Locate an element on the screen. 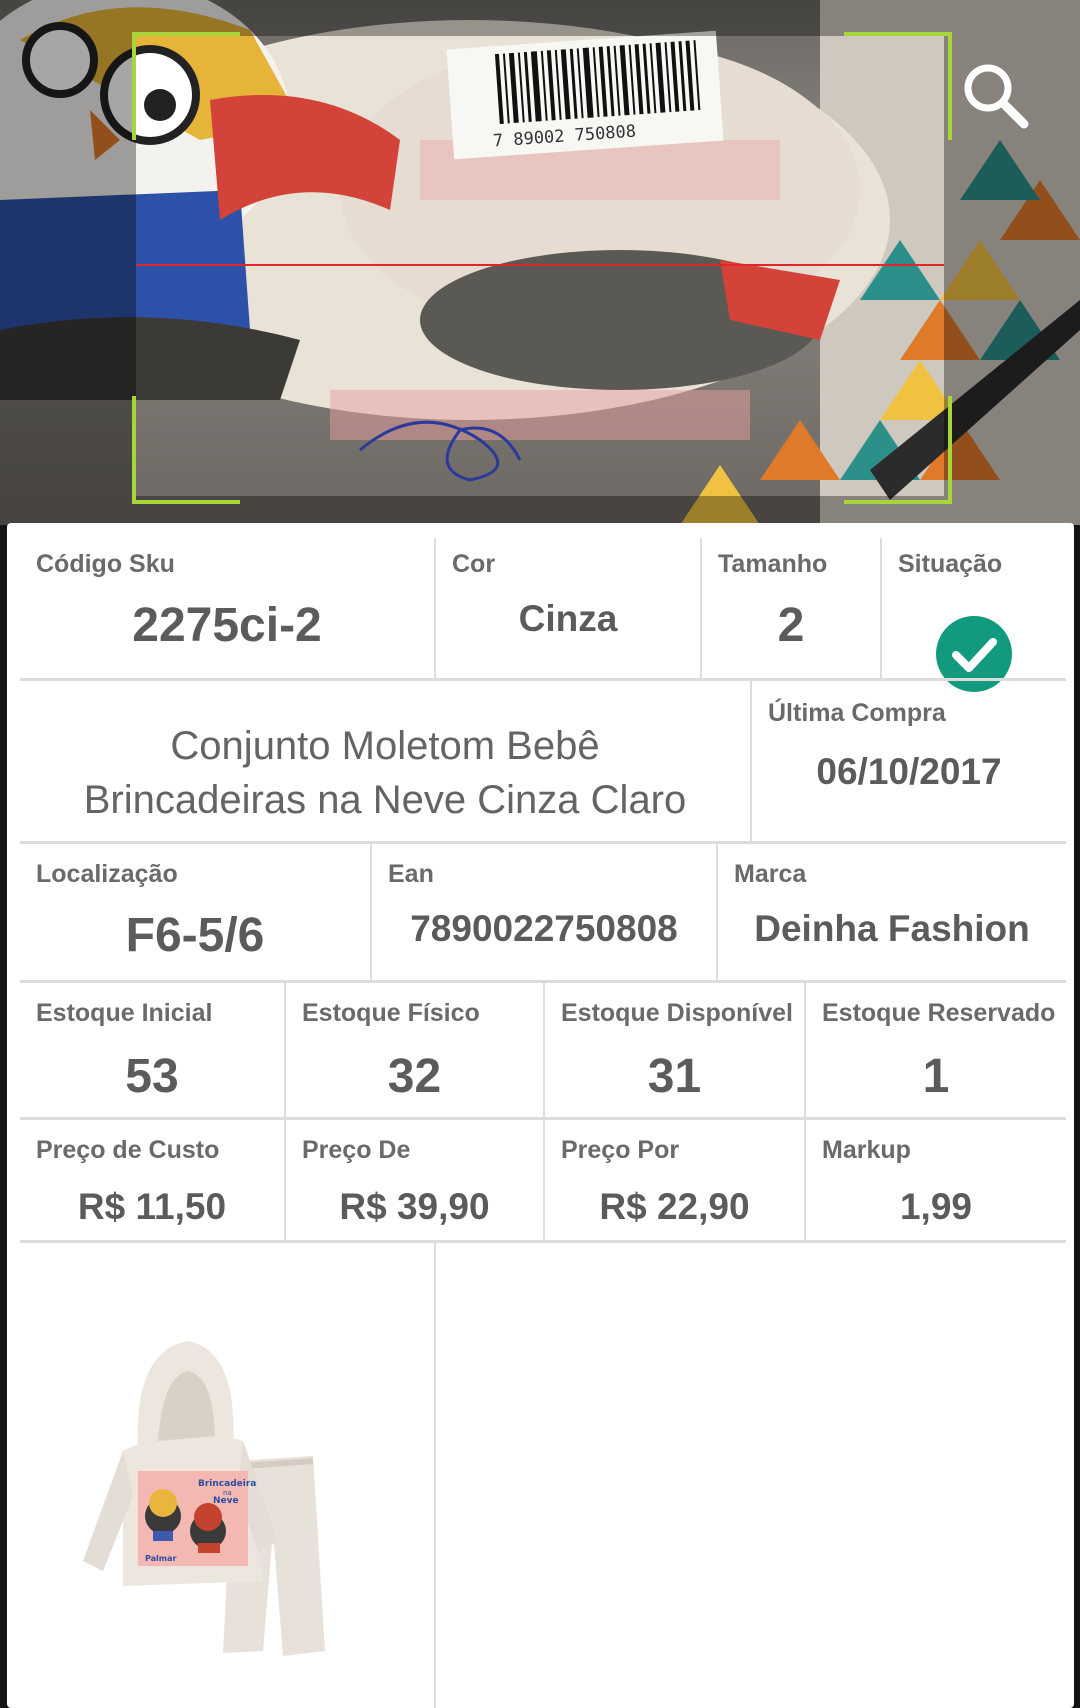 The width and height of the screenshot is (1080, 1708). color-label: Cor is located at coordinates (474, 564).